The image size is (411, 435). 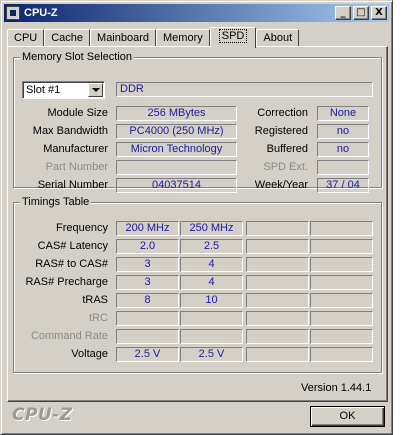 I want to click on buffered-label: Buffered, so click(x=287, y=149).